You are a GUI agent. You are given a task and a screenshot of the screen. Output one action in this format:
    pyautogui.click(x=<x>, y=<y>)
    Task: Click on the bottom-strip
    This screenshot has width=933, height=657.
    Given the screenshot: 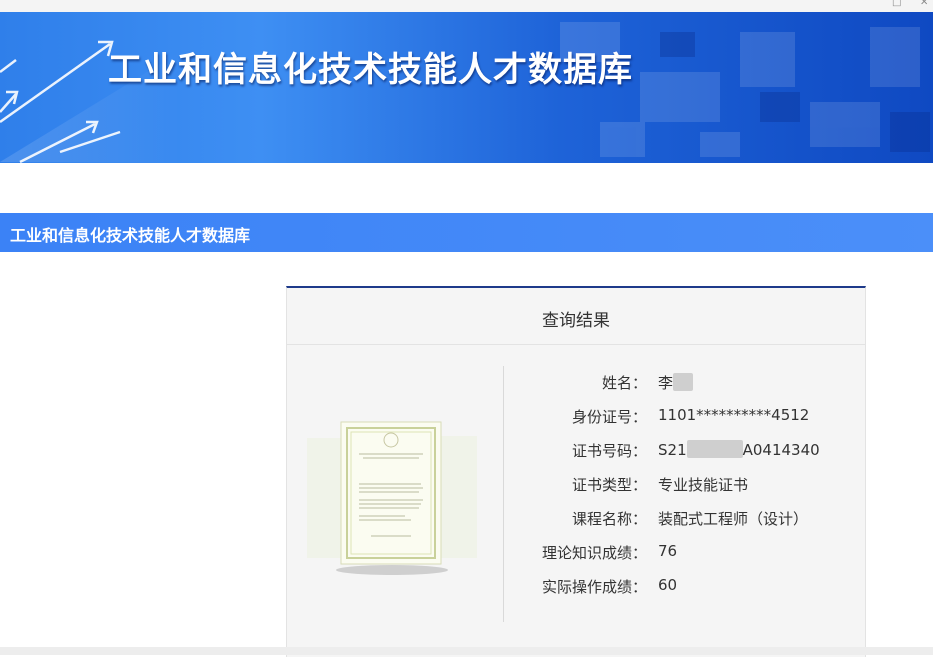 What is the action you would take?
    pyautogui.click(x=466, y=651)
    